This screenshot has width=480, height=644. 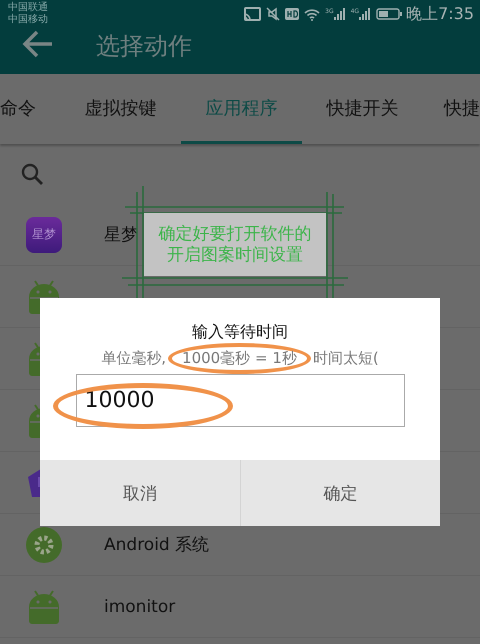 What do you see at coordinates (28, 8) in the screenshot?
I see `carrier-name: 中国联通` at bounding box center [28, 8].